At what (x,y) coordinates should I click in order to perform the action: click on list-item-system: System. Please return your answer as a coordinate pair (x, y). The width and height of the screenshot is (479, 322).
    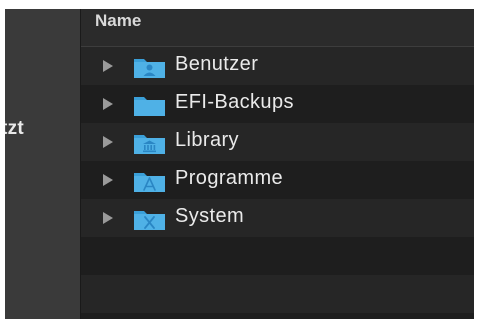
    Looking at the image, I should click on (277, 218).